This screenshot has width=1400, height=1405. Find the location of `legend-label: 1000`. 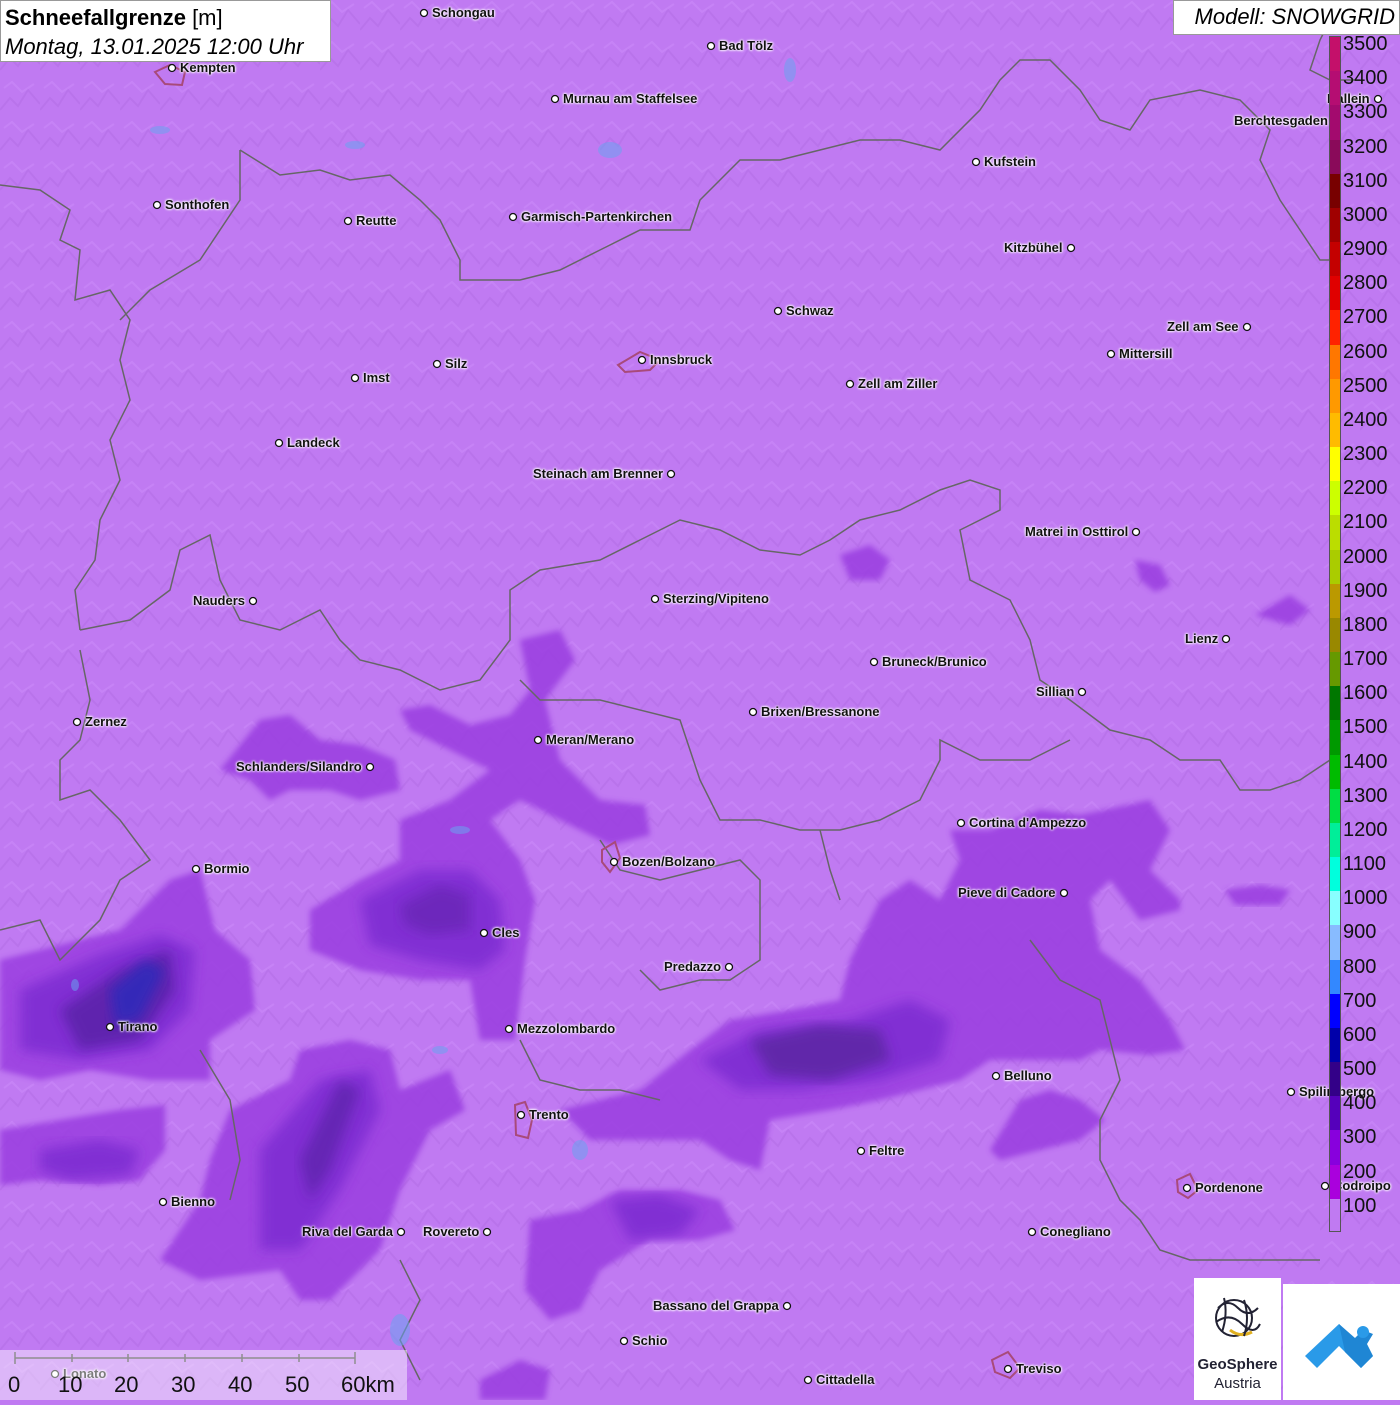

legend-label: 1000 is located at coordinates (1365, 898).